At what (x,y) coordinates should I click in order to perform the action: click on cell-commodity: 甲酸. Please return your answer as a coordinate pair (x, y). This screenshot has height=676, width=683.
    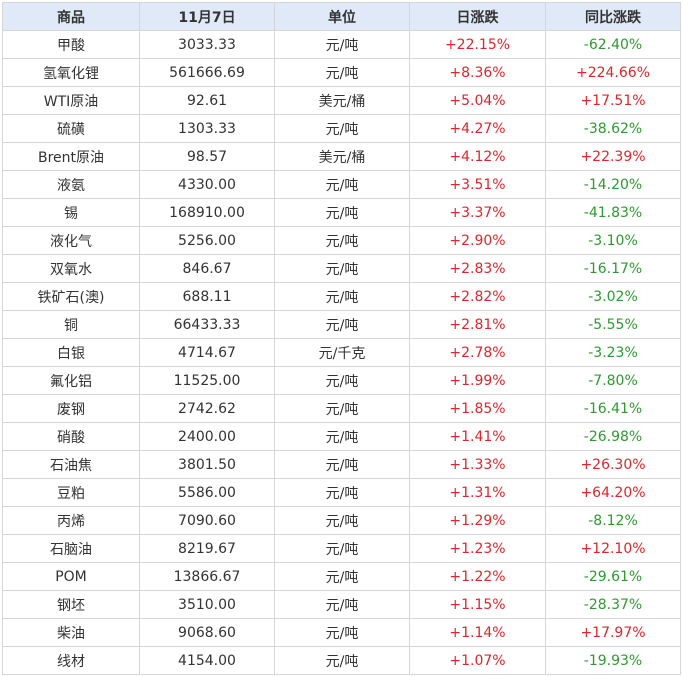
    Looking at the image, I should click on (71, 44).